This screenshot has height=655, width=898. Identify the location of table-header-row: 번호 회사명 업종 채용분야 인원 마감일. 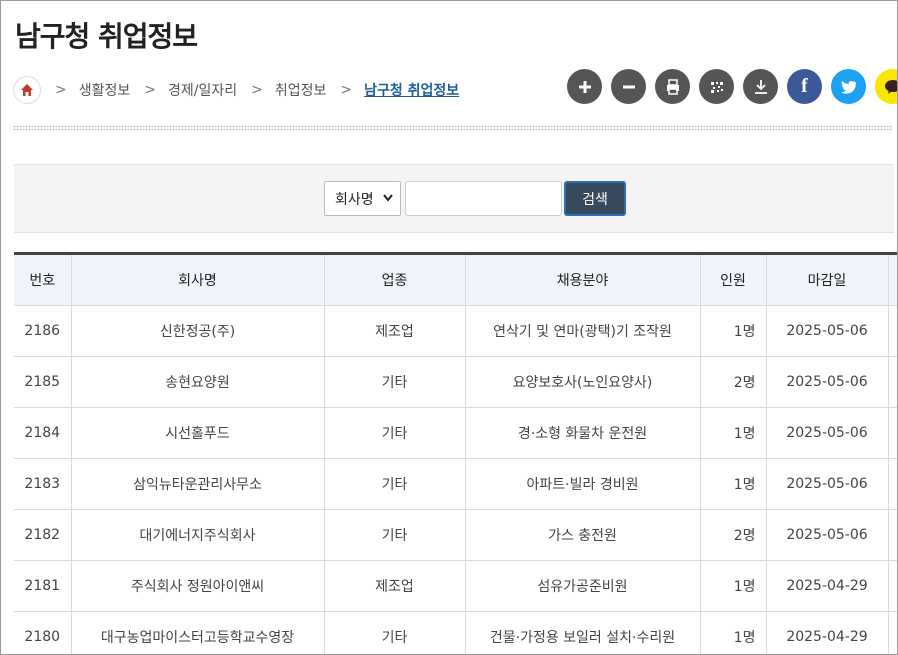
(455, 279).